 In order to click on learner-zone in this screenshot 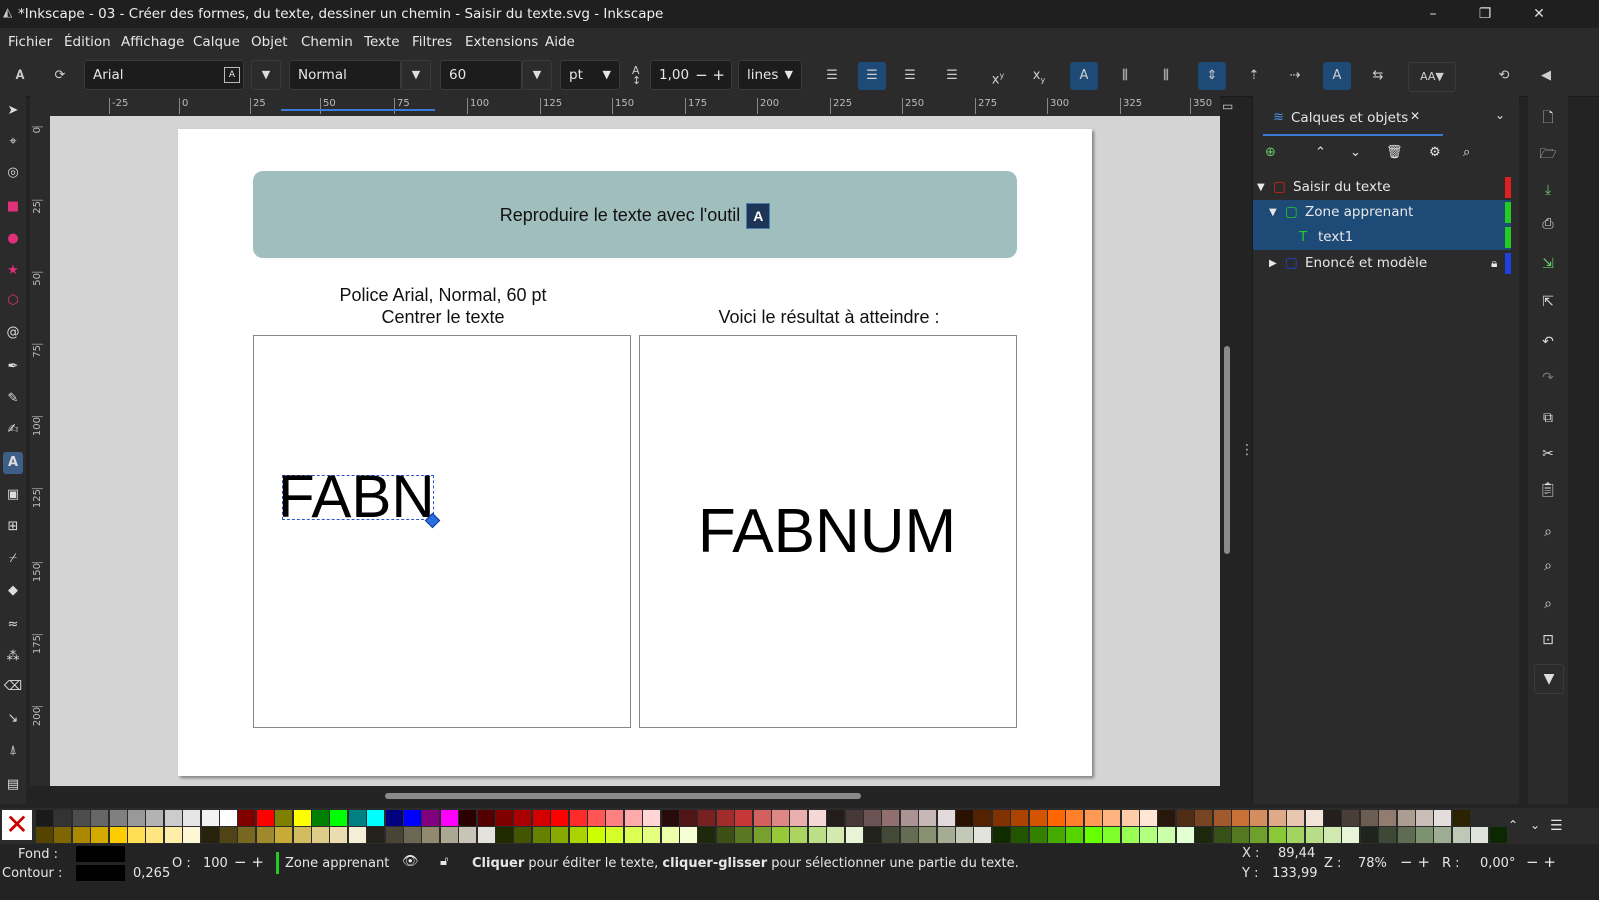, I will do `click(442, 531)`.